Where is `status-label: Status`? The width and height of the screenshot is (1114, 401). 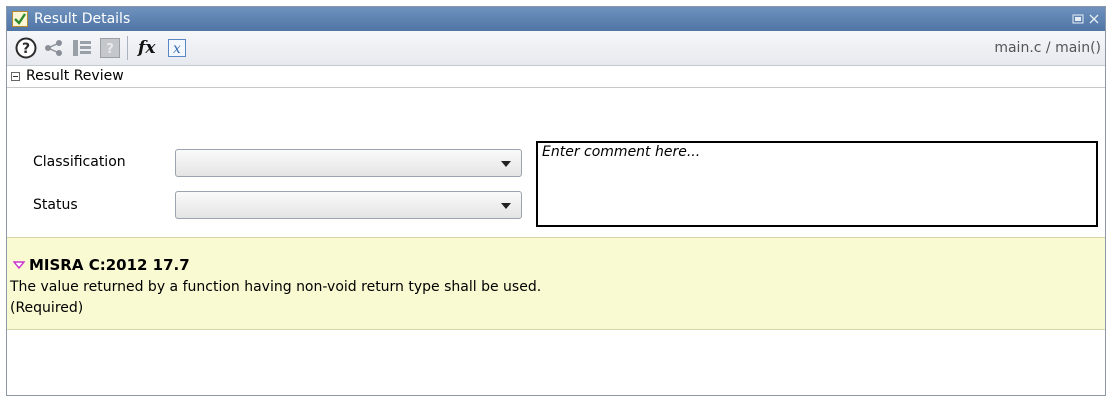
status-label: Status is located at coordinates (55, 205).